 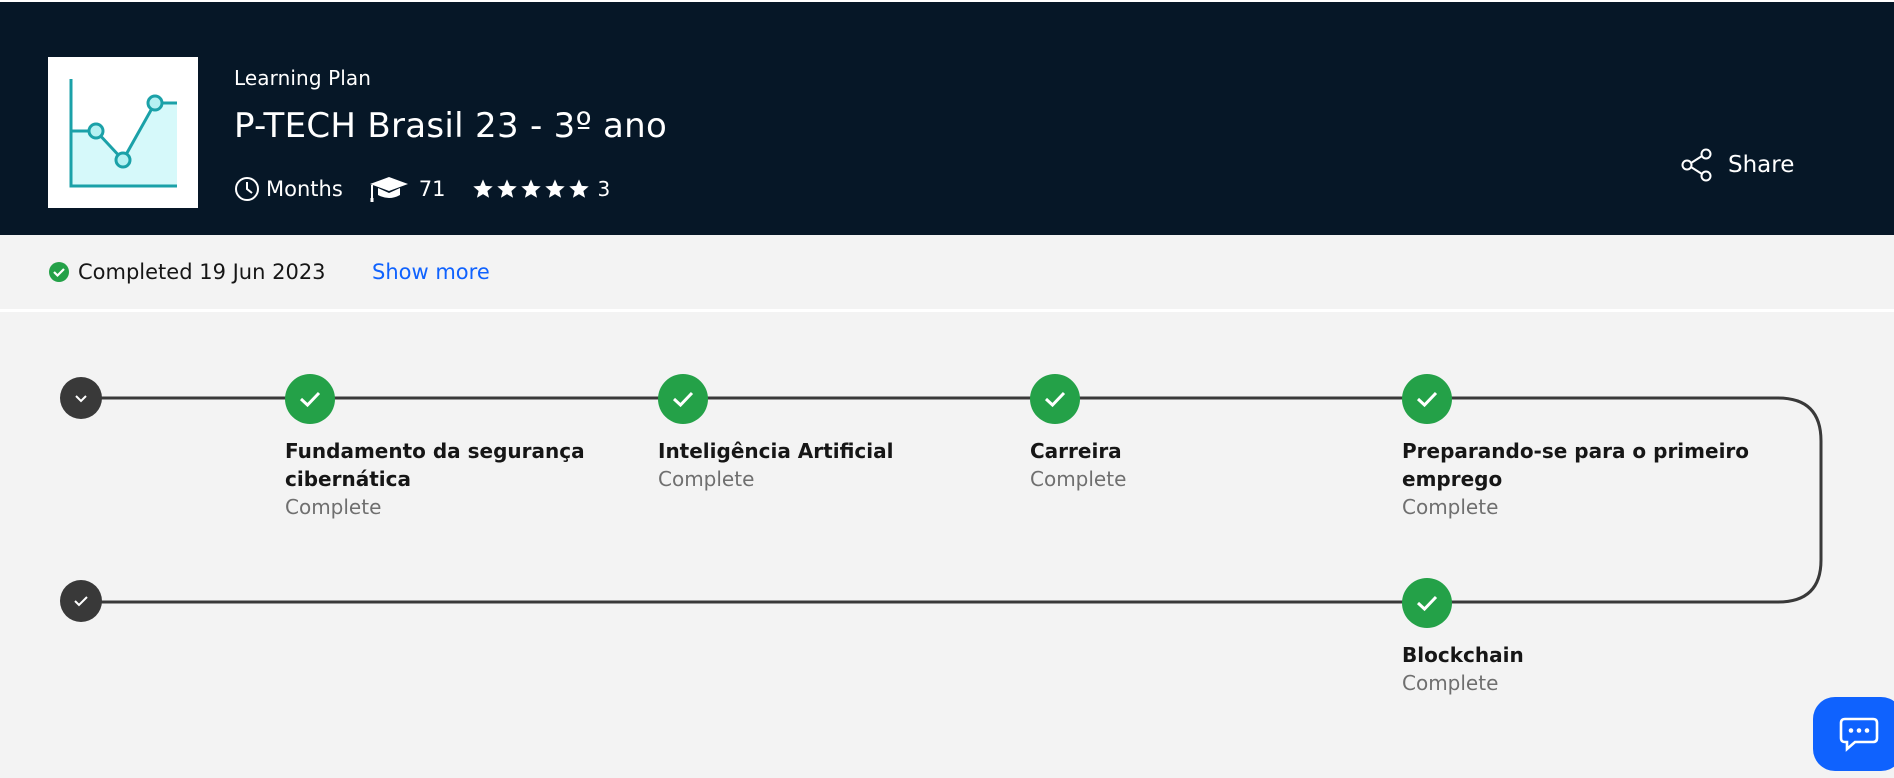 What do you see at coordinates (435, 465) in the screenshot?
I see `course-title: Fundamento da segurança cibernática` at bounding box center [435, 465].